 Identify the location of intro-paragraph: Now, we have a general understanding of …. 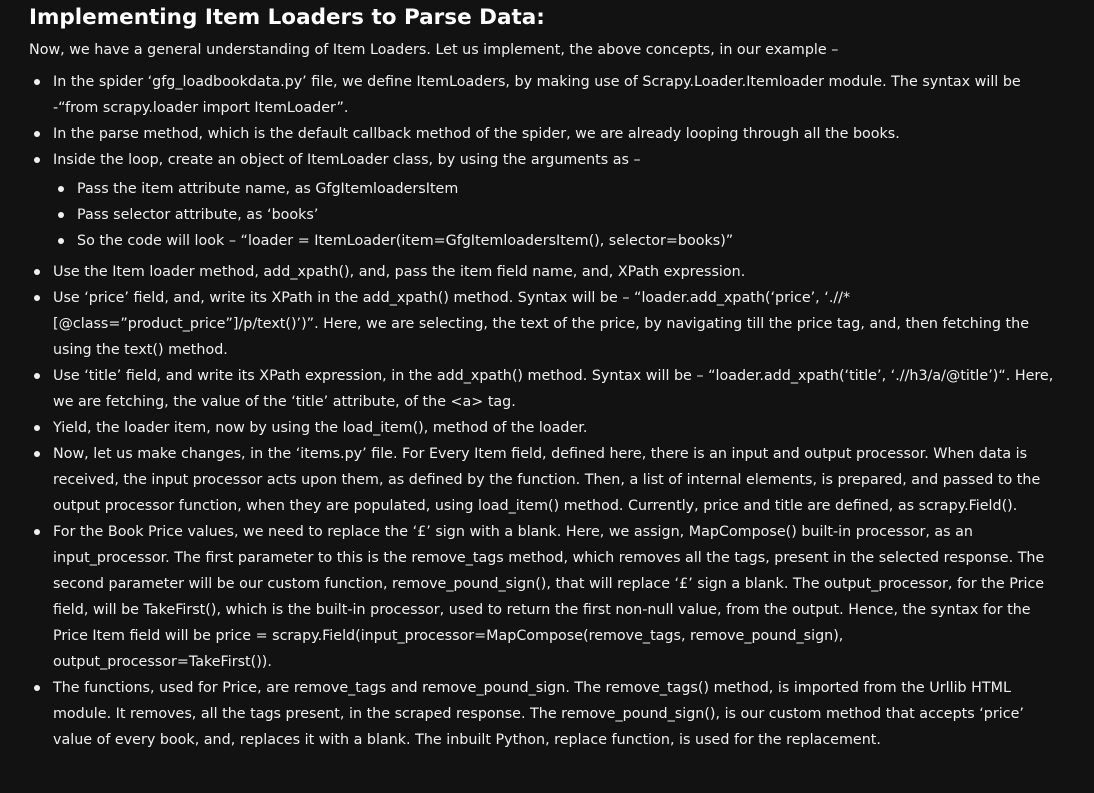
(434, 50).